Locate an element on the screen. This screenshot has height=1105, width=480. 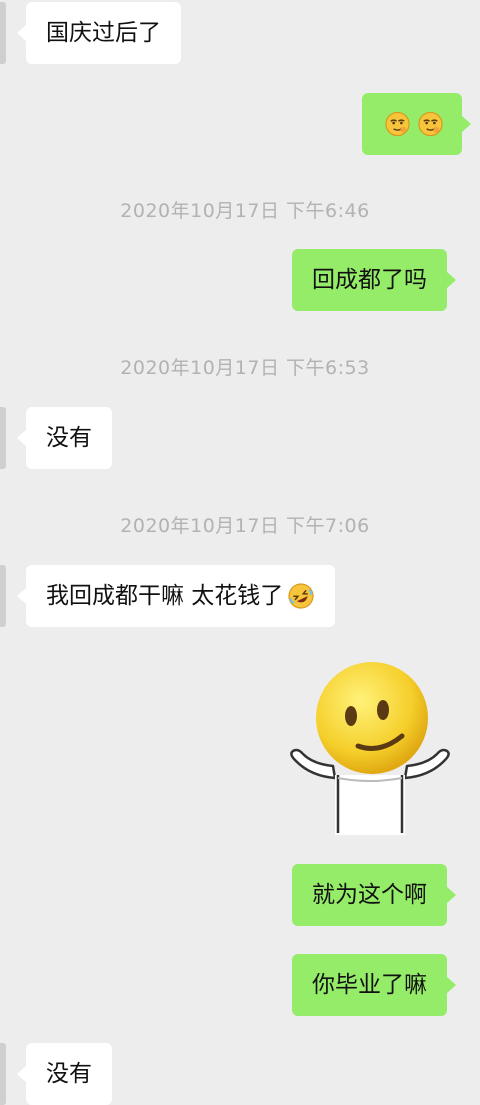
message-timestamp: 2020年10月17日 下午6:46 is located at coordinates (245, 211).